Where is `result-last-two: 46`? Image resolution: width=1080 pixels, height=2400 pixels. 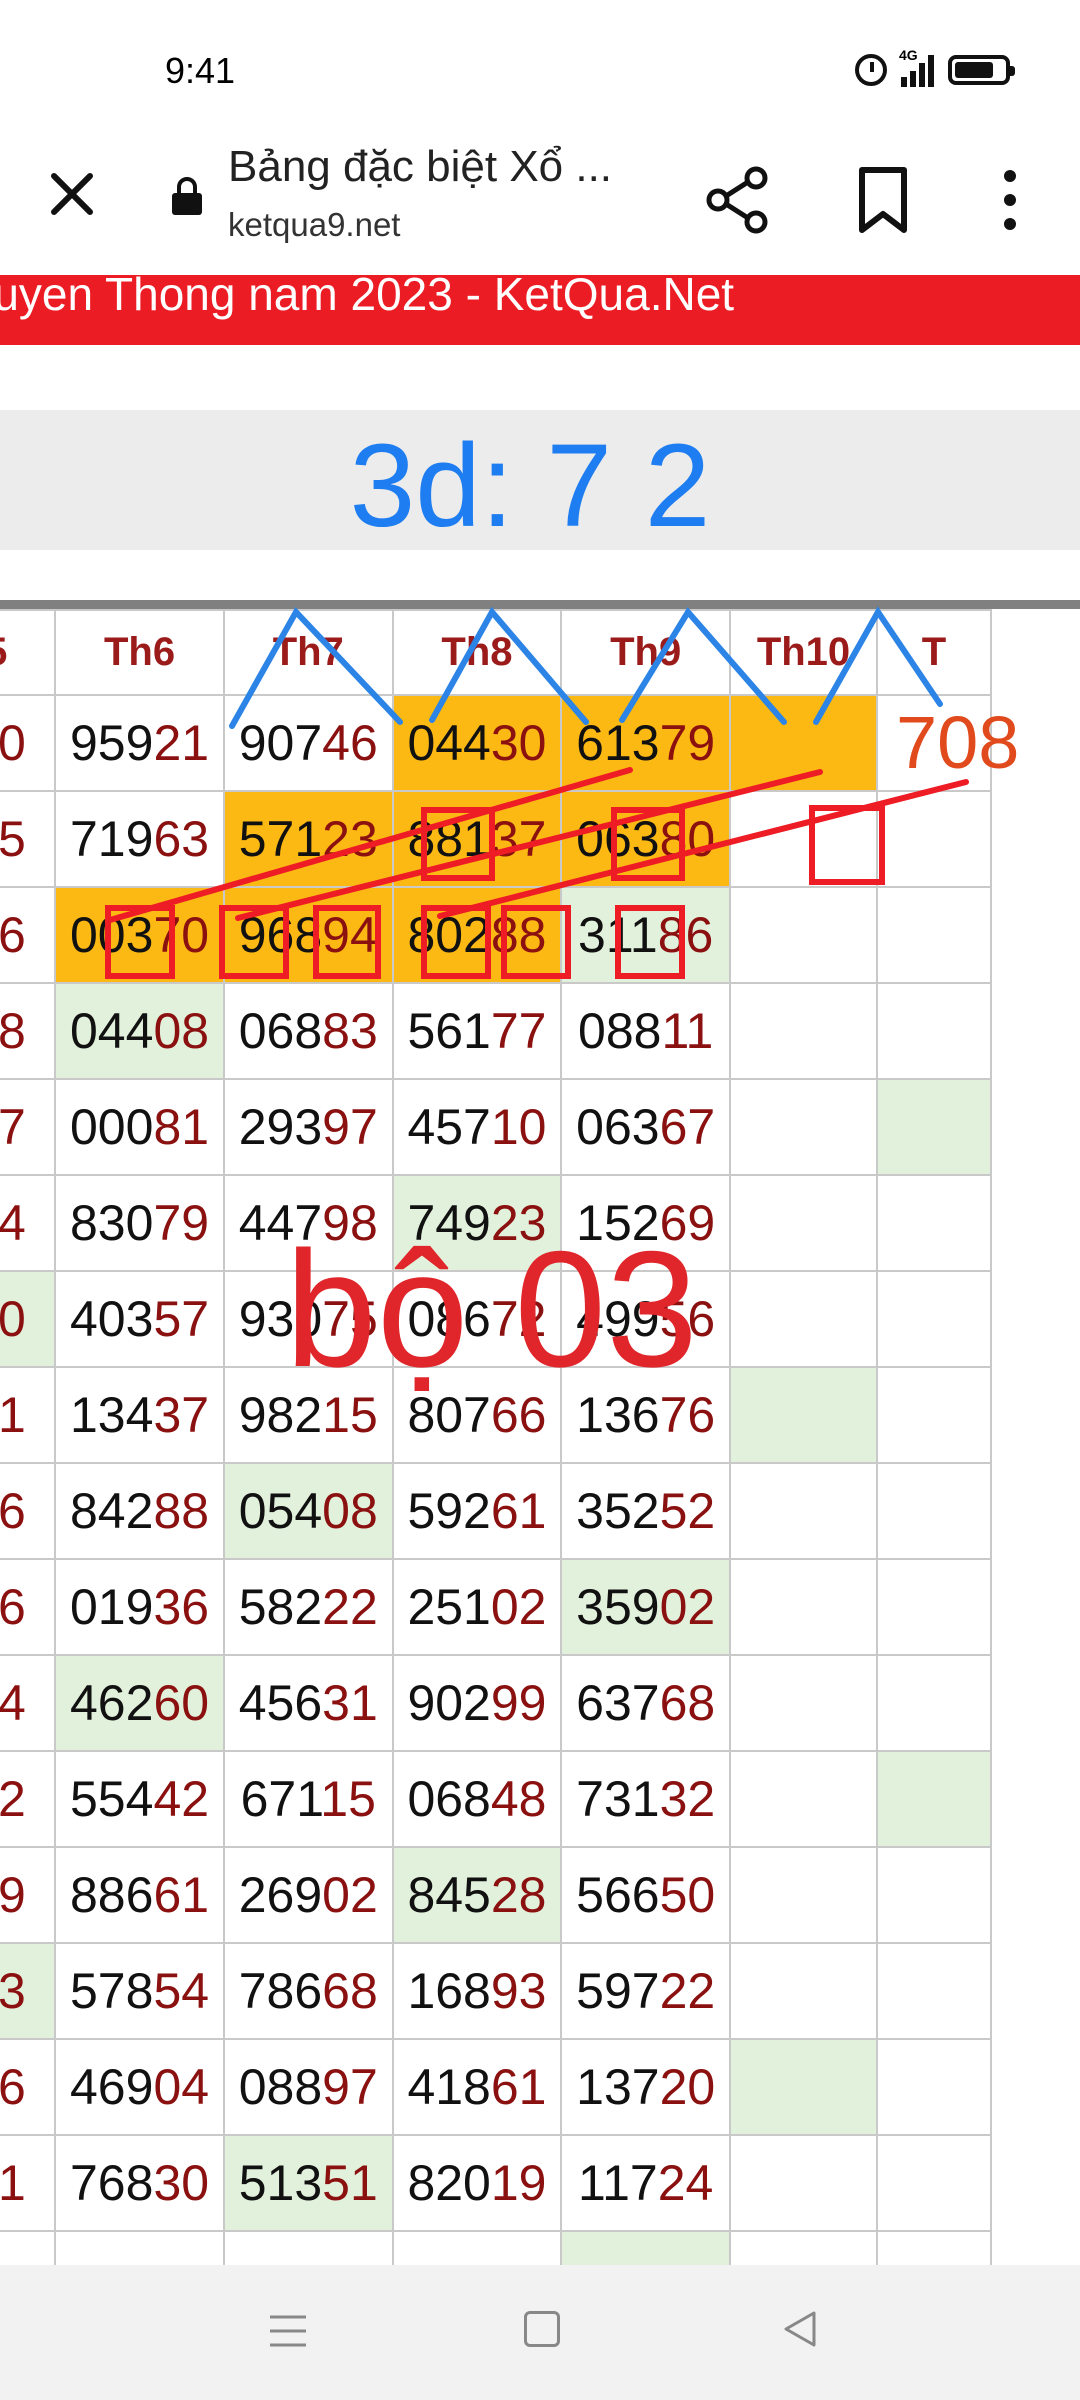 result-last-two: 46 is located at coordinates (350, 743).